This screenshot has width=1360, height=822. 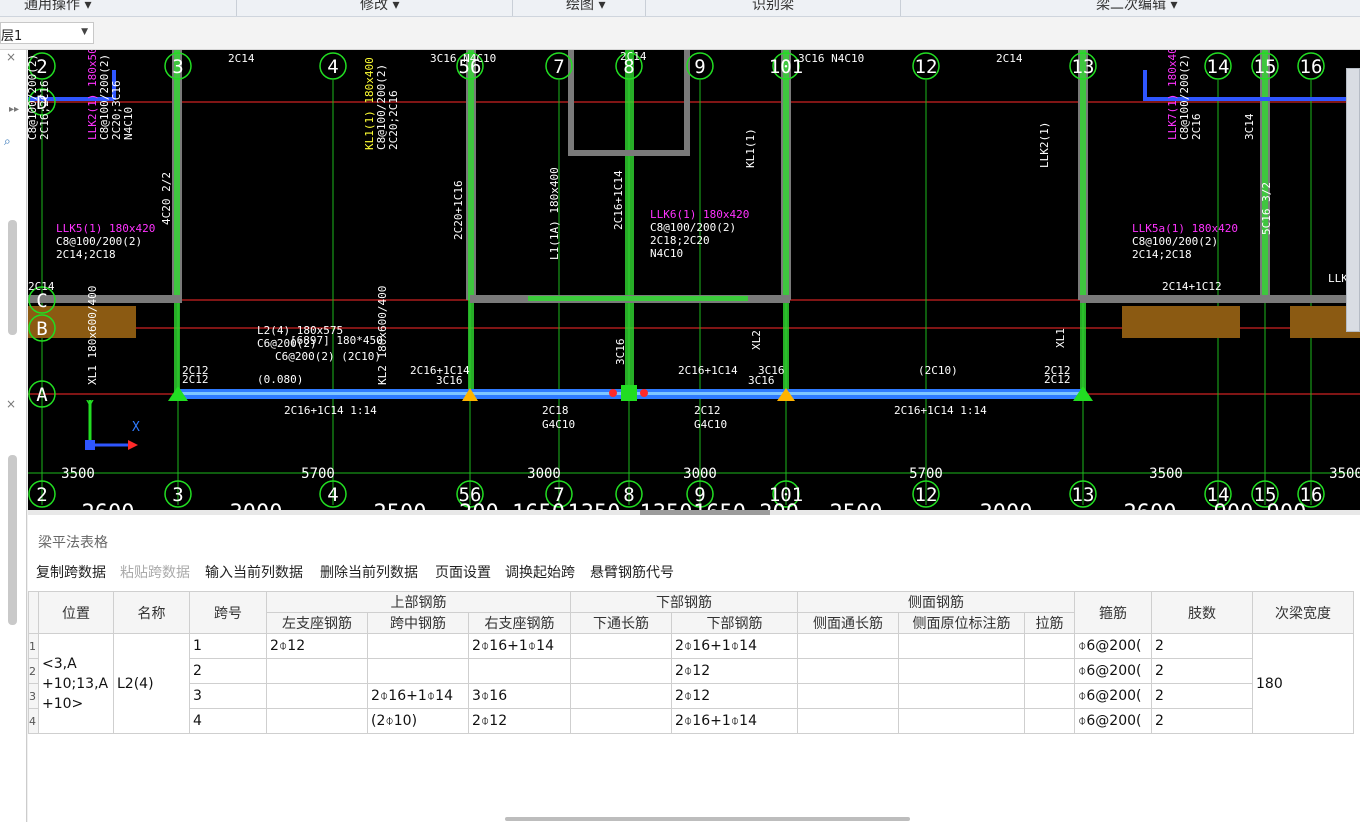 What do you see at coordinates (99, 241) in the screenshot?
I see `annotation-text: C8@100/200(2)` at bounding box center [99, 241].